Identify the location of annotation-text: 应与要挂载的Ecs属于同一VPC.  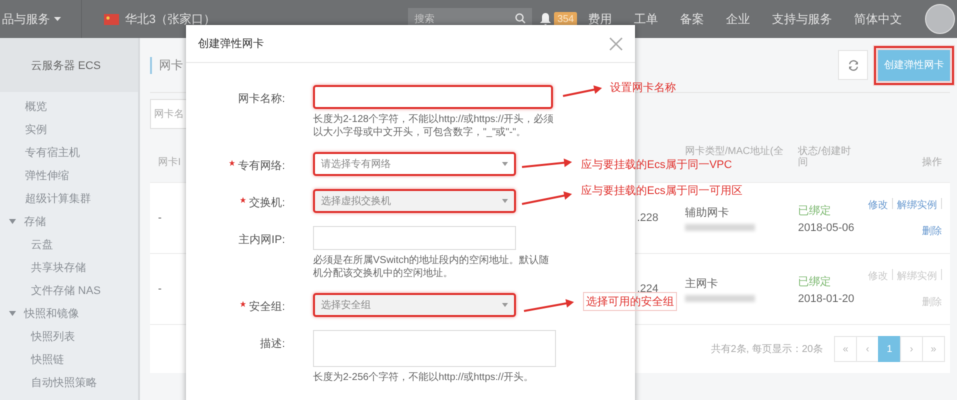
(656, 165).